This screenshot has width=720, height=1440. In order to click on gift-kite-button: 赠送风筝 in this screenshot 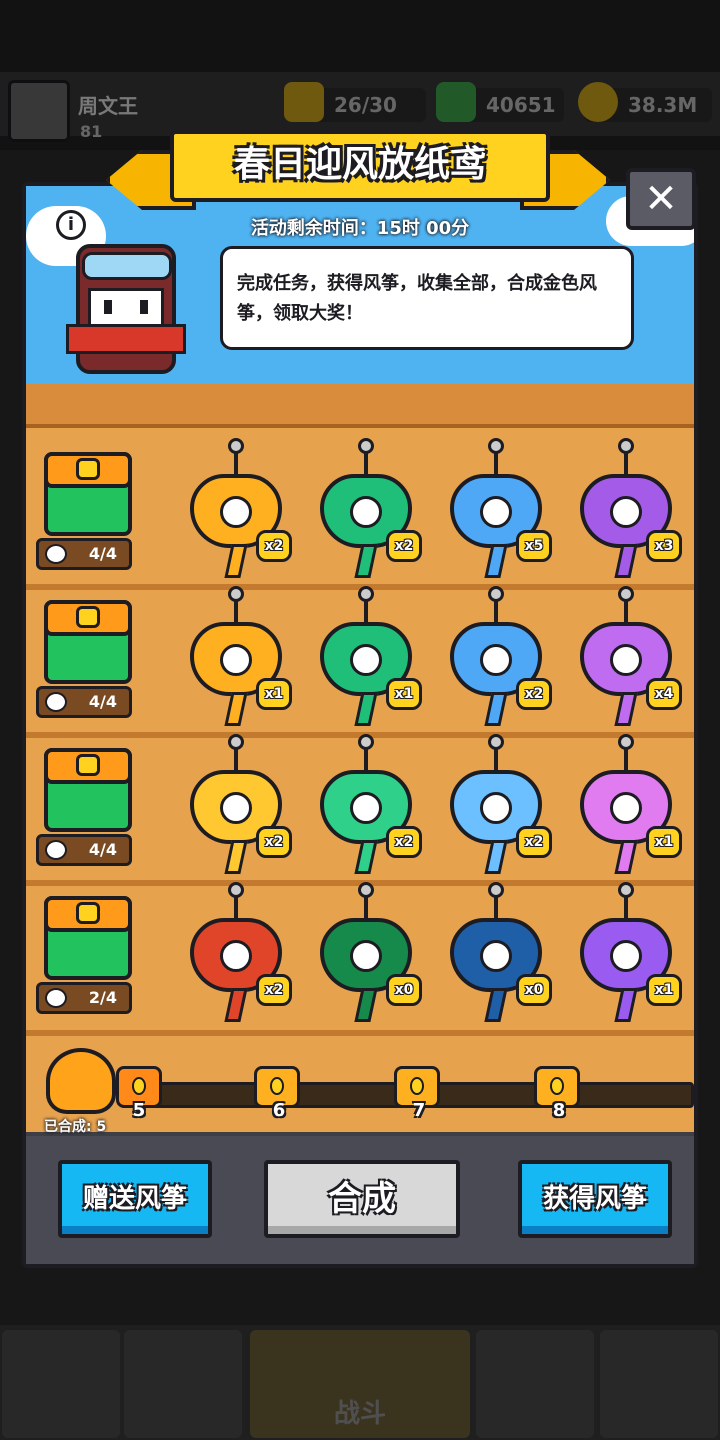, I will do `click(135, 1199)`.